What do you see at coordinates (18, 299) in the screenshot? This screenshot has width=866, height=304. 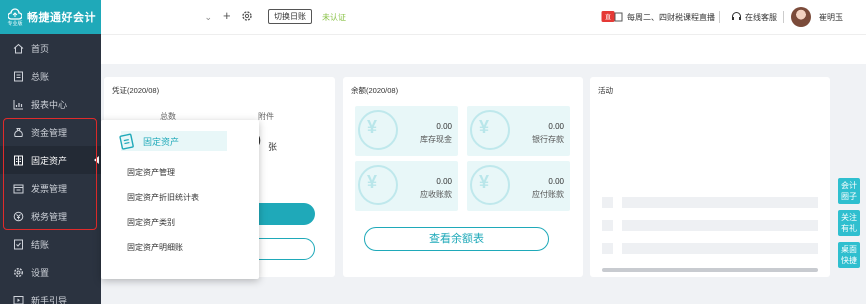 I see `guide-icon` at bounding box center [18, 299].